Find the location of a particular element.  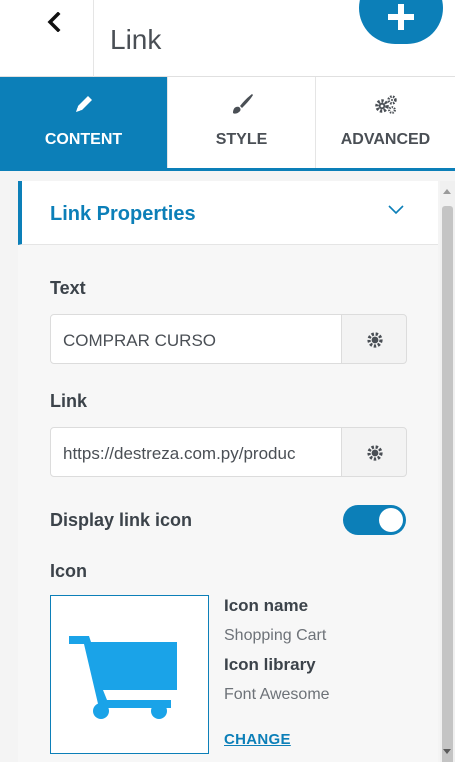

text-input: COMPRAR CURSO is located at coordinates (196, 339).